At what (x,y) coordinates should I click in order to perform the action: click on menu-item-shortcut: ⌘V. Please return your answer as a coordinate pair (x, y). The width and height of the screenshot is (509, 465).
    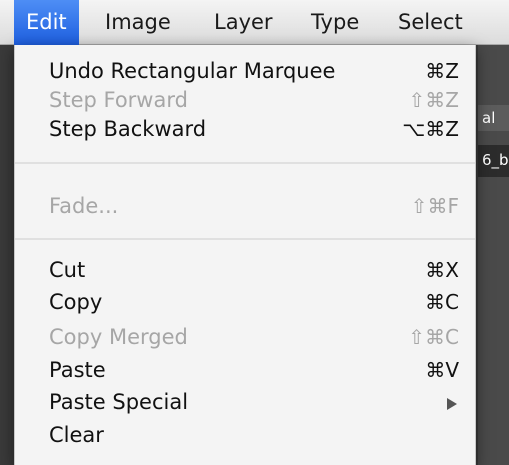
    Looking at the image, I should click on (442, 370).